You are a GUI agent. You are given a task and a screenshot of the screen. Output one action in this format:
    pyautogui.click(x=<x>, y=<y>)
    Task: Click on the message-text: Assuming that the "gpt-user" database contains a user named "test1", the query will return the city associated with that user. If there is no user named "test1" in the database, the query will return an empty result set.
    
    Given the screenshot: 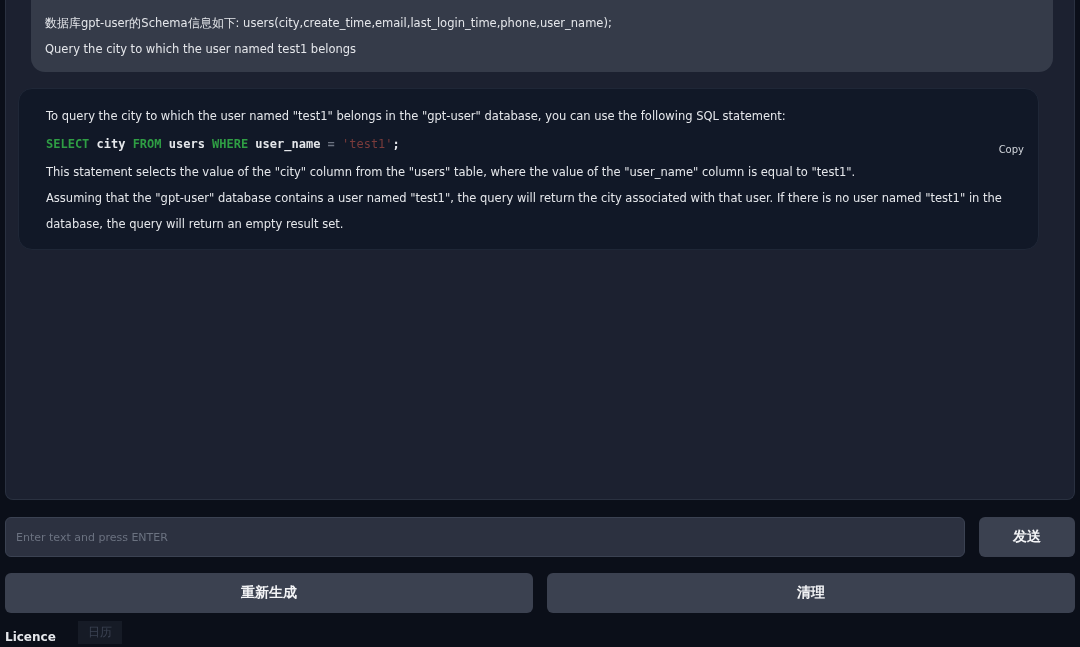 What is the action you would take?
    pyautogui.click(x=524, y=211)
    